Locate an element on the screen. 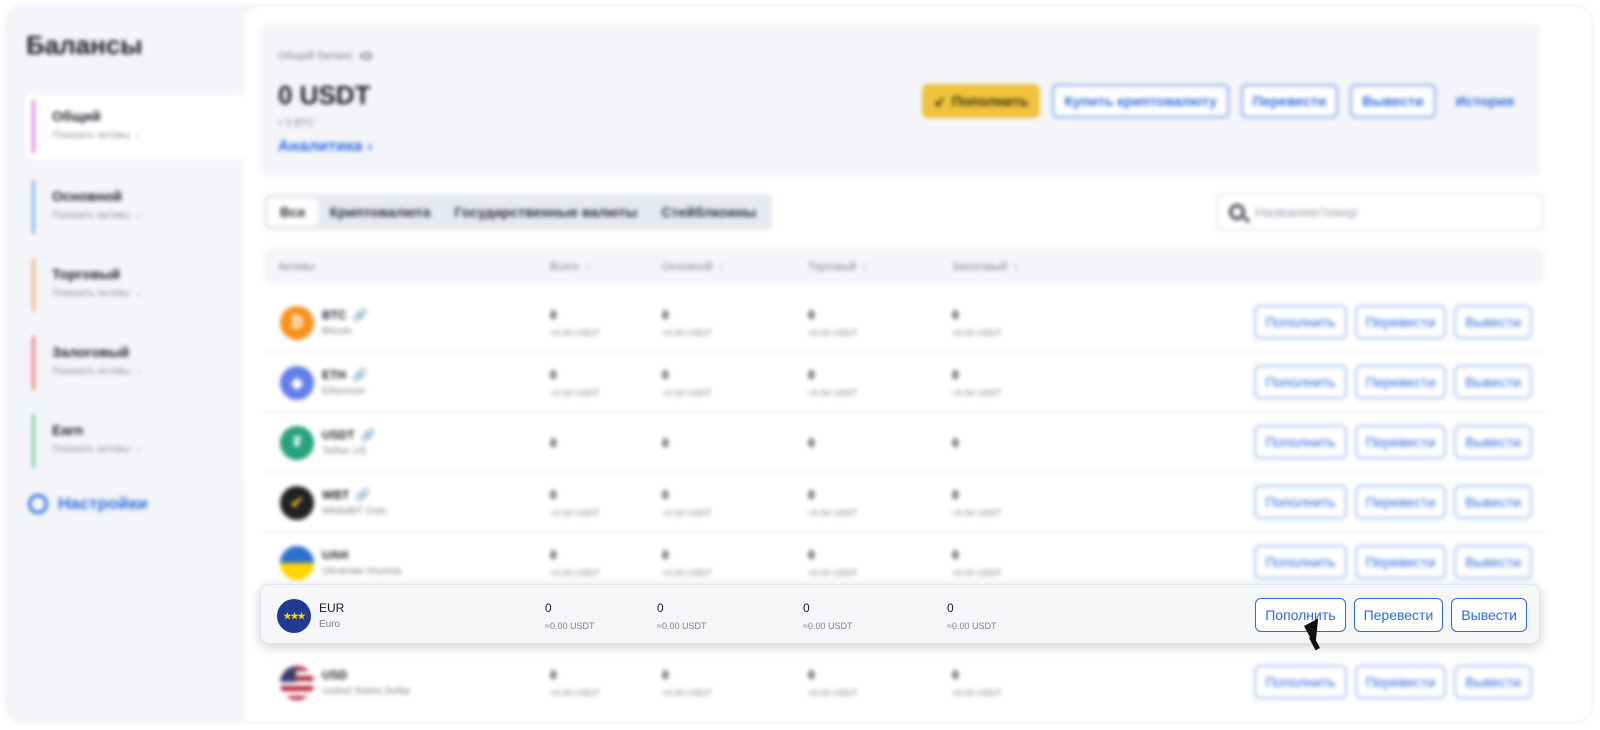 The image size is (1600, 730). trade-cell: 0 ≈0.00 USDT is located at coordinates (827, 616).